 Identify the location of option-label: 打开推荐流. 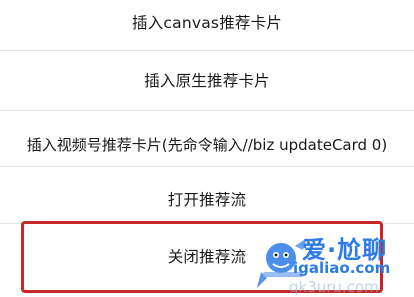
(207, 200).